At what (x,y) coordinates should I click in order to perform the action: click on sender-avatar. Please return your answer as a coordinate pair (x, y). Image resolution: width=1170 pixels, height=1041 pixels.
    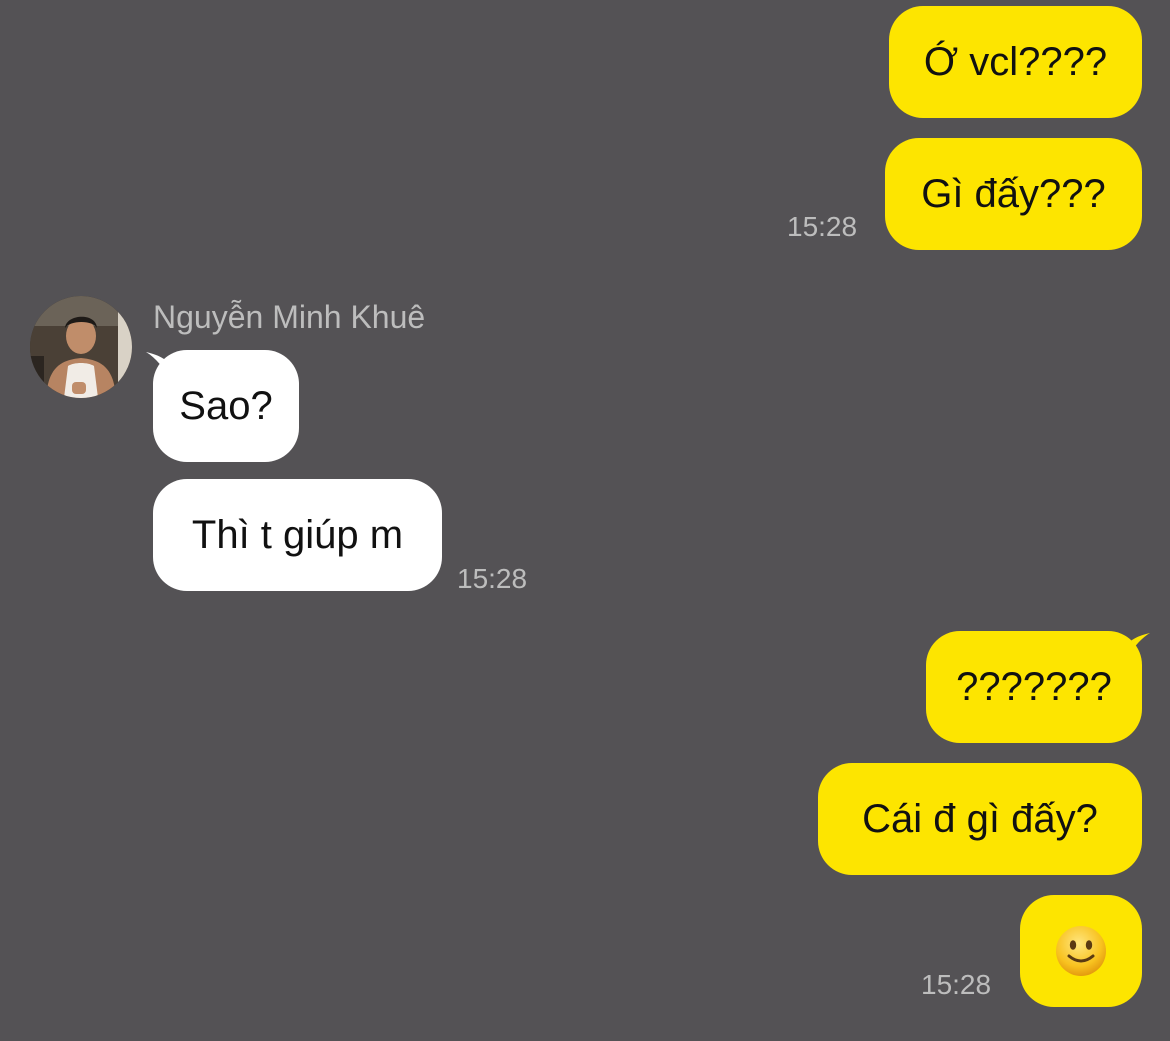
    Looking at the image, I should click on (81, 347).